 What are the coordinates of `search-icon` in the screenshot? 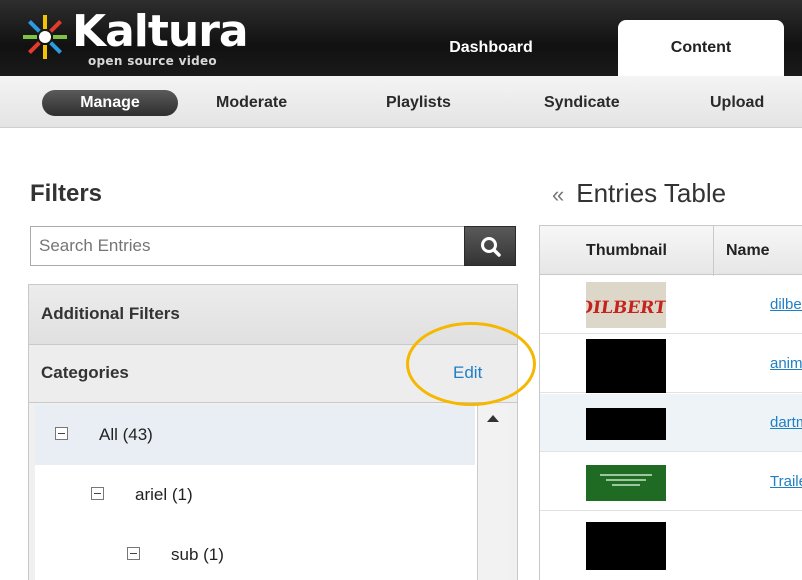 It's located at (491, 247).